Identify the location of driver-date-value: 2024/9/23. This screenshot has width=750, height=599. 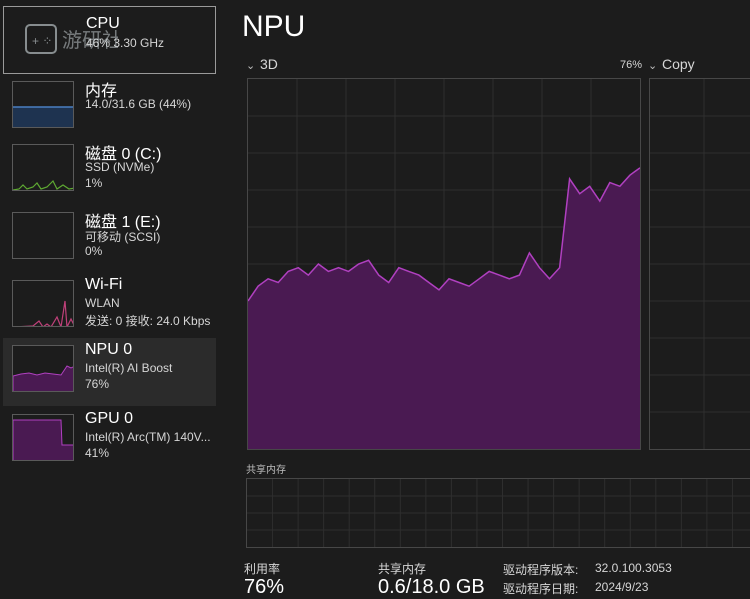
(622, 587).